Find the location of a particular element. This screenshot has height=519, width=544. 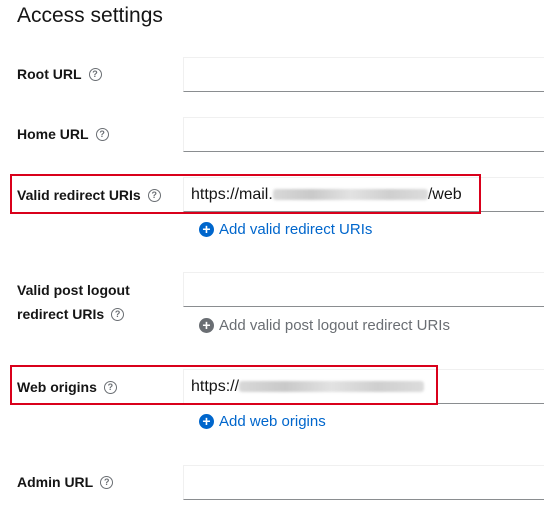

add-web-origins-label: Add web origins is located at coordinates (272, 421).